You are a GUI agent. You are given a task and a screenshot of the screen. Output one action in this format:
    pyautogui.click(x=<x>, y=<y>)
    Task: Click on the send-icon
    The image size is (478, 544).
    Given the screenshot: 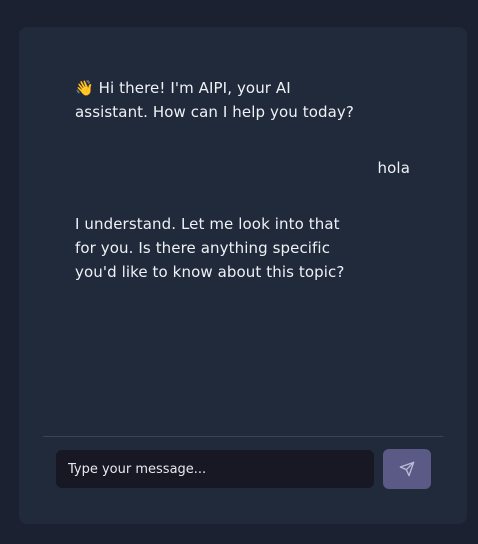 What is the action you would take?
    pyautogui.click(x=407, y=469)
    